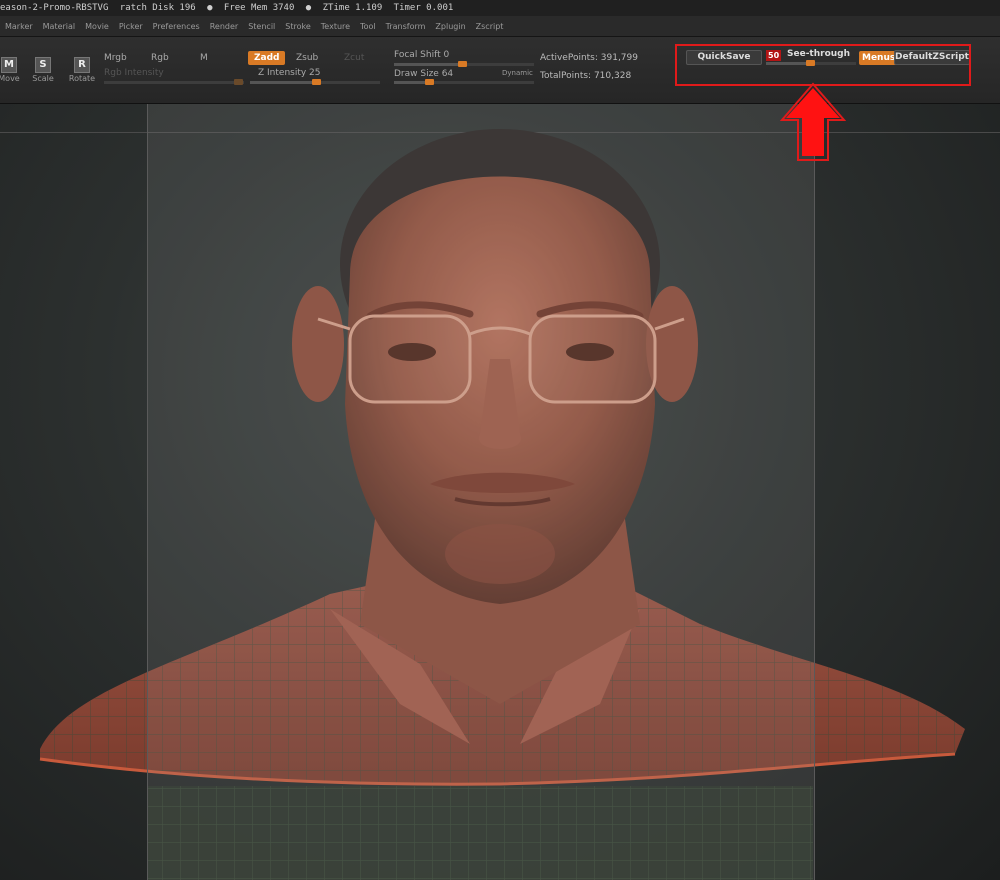 The height and width of the screenshot is (880, 1000). I want to click on menu-item-movie: Movie, so click(97, 26).